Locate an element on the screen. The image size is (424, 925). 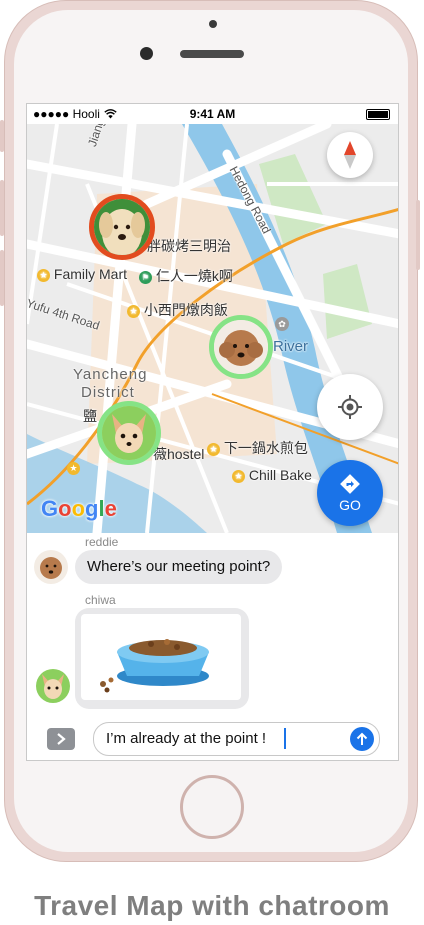
home-button is located at coordinates (212, 807).